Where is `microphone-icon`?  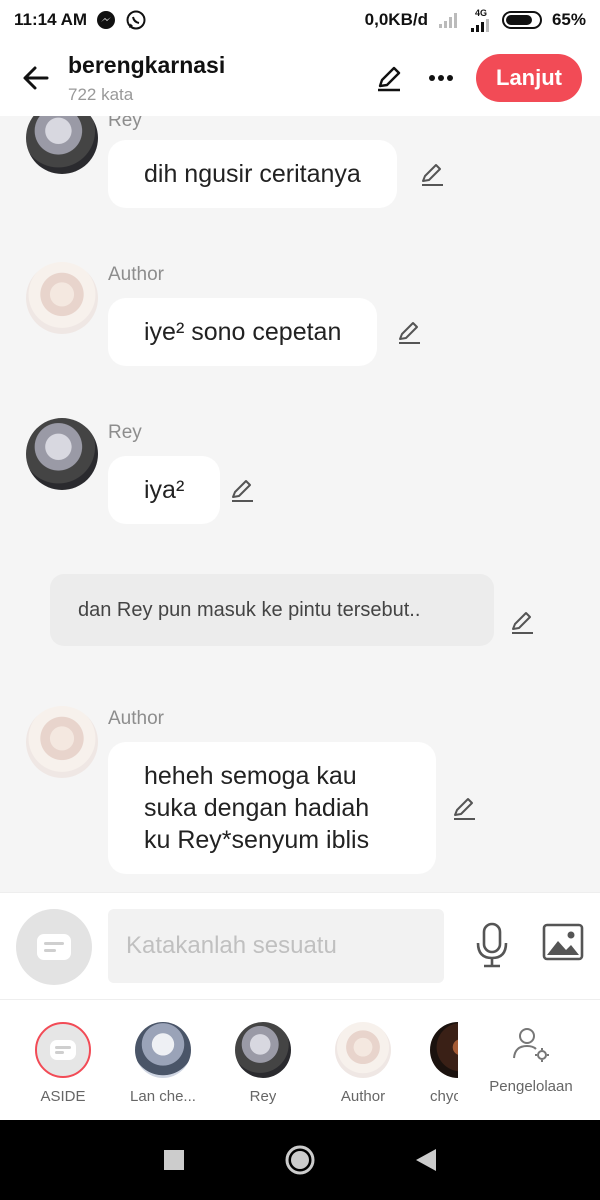
microphone-icon is located at coordinates (492, 945).